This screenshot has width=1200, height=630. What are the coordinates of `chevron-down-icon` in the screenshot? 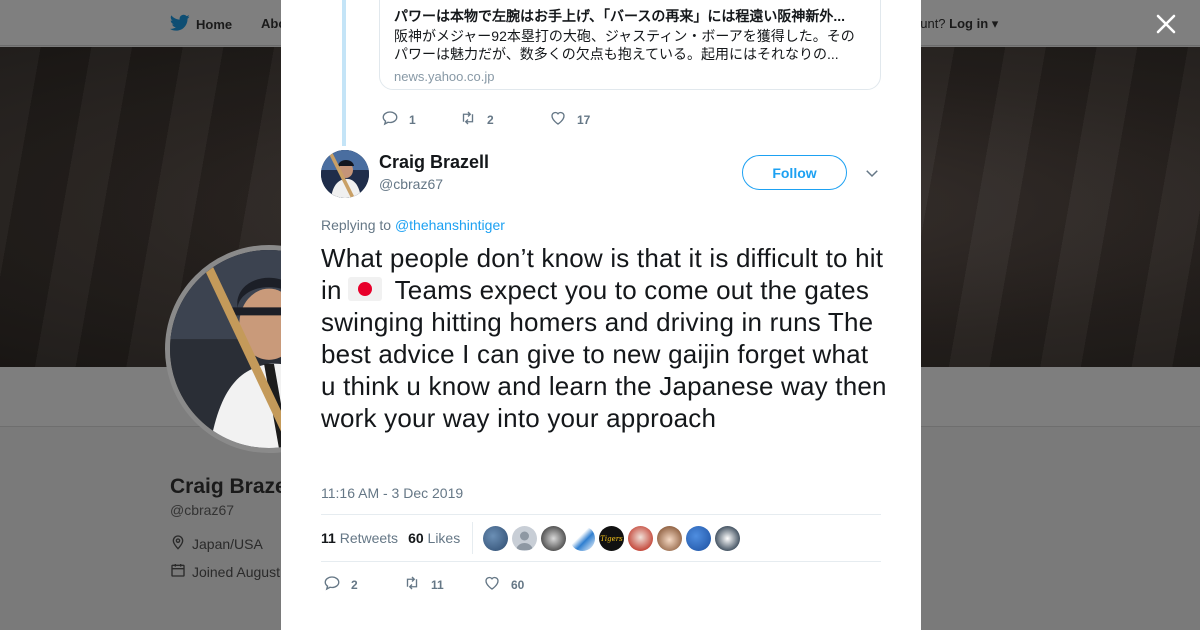 It's located at (872, 173).